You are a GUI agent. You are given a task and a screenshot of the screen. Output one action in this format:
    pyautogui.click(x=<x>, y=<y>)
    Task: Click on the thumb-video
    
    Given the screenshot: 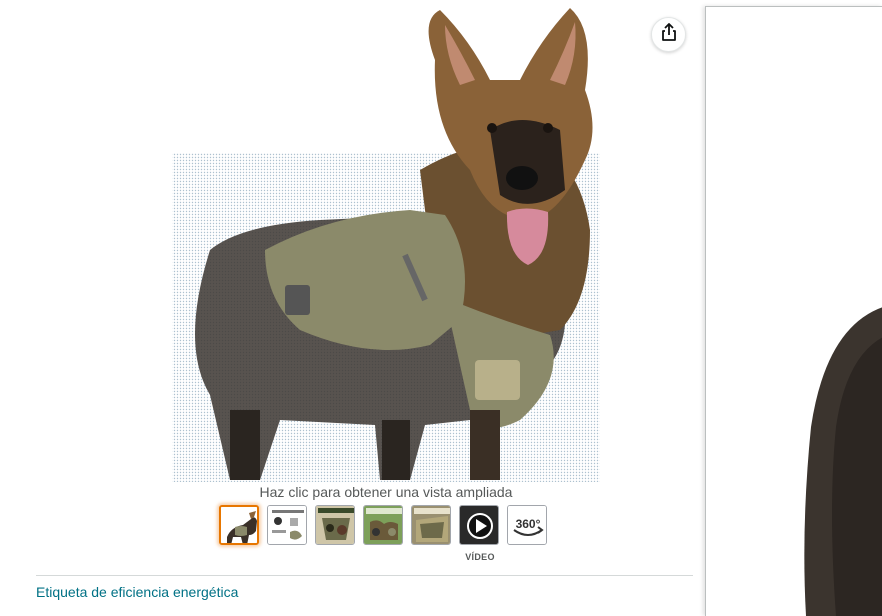 What is the action you would take?
    pyautogui.click(x=479, y=525)
    